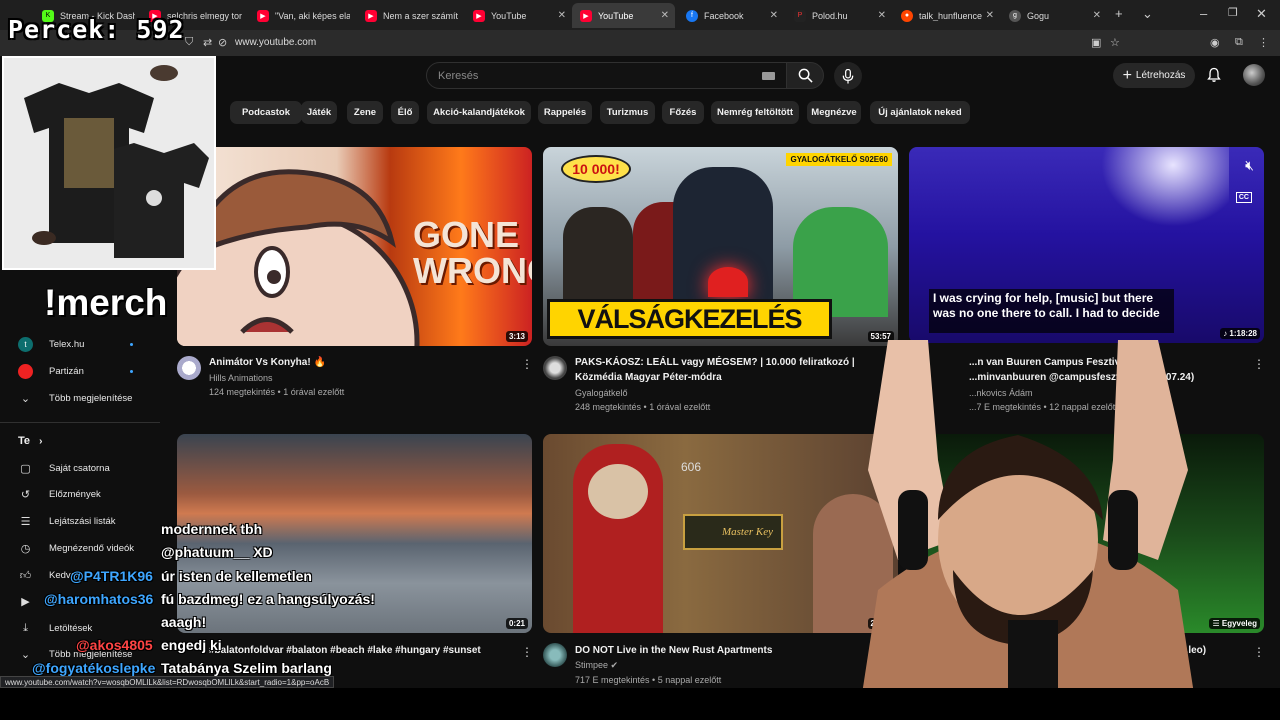  Describe the element at coordinates (275, 42) in the screenshot. I see `url-field: www.youtube.com` at that location.